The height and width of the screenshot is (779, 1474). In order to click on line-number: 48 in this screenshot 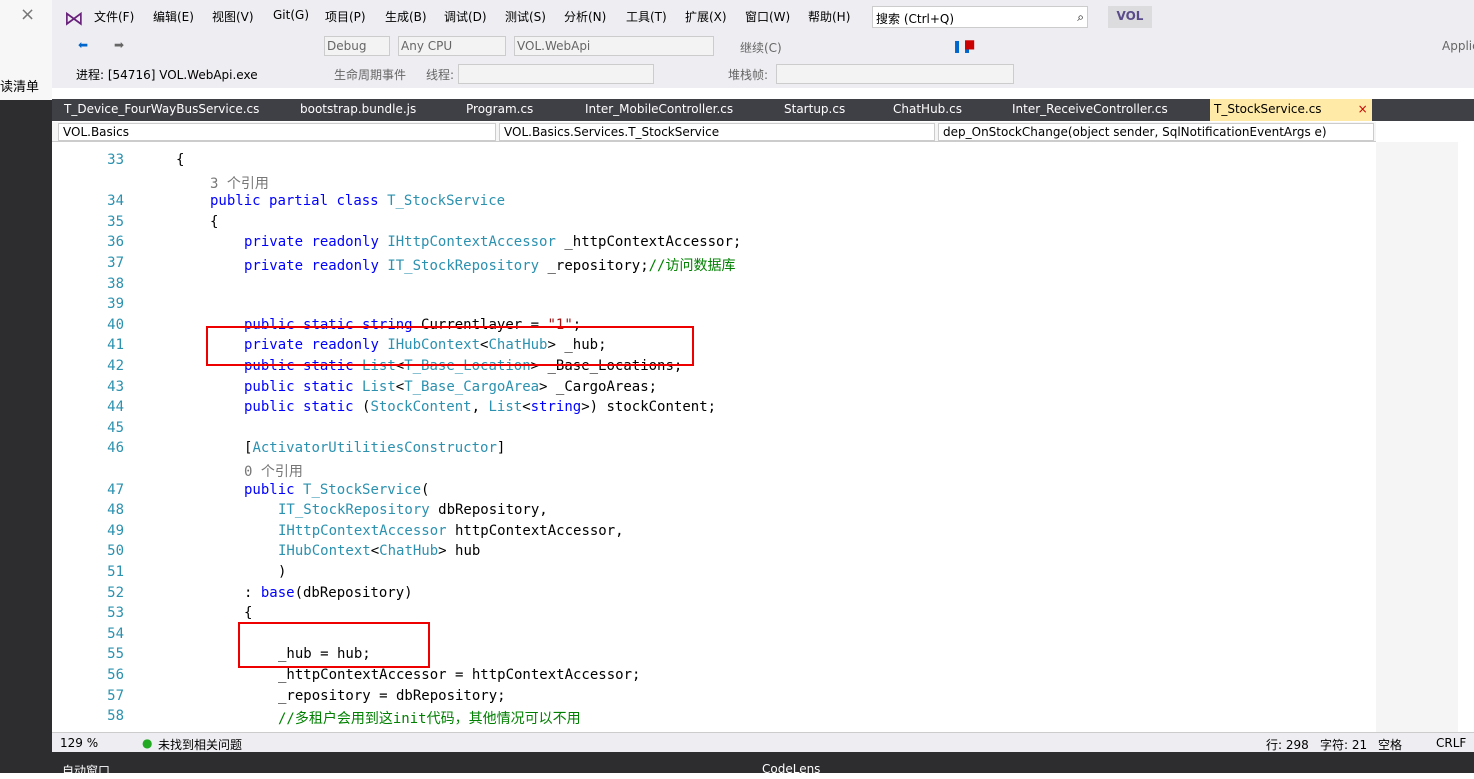, I will do `click(115, 510)`.